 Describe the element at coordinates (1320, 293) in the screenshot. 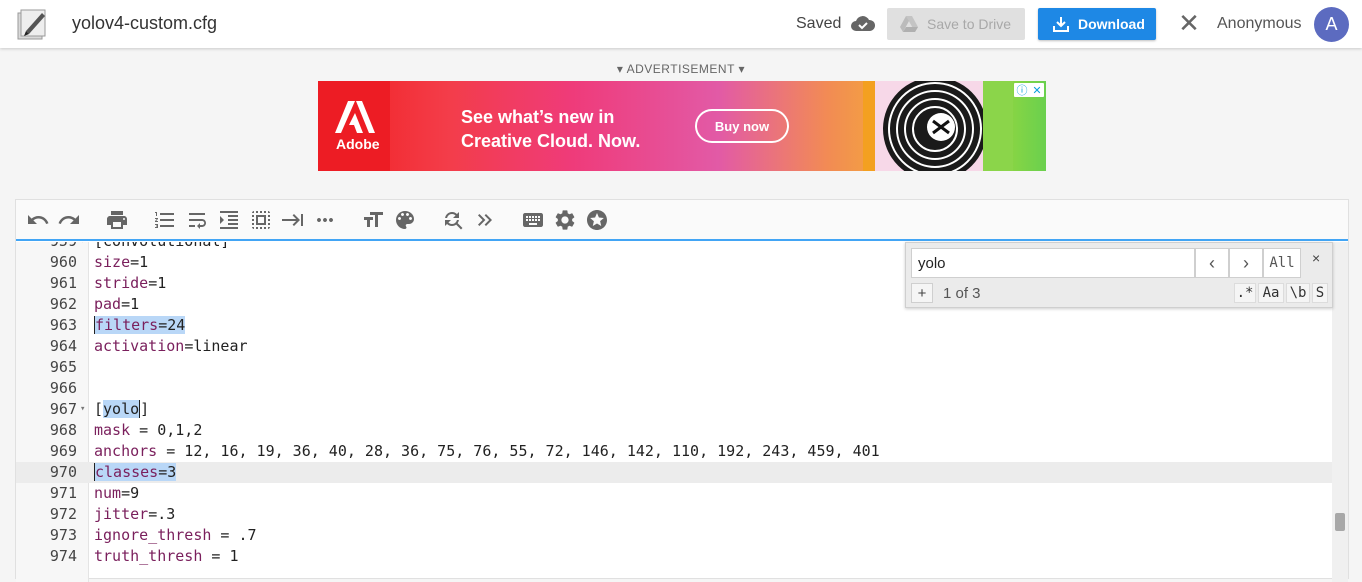

I see `search-selection-toggle: S` at that location.